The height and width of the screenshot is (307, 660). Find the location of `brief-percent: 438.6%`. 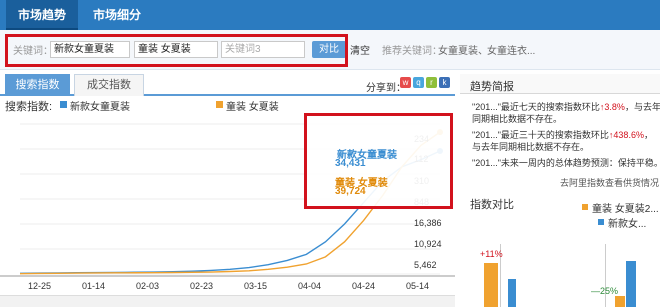

brief-percent: 438.6% is located at coordinates (628, 135).